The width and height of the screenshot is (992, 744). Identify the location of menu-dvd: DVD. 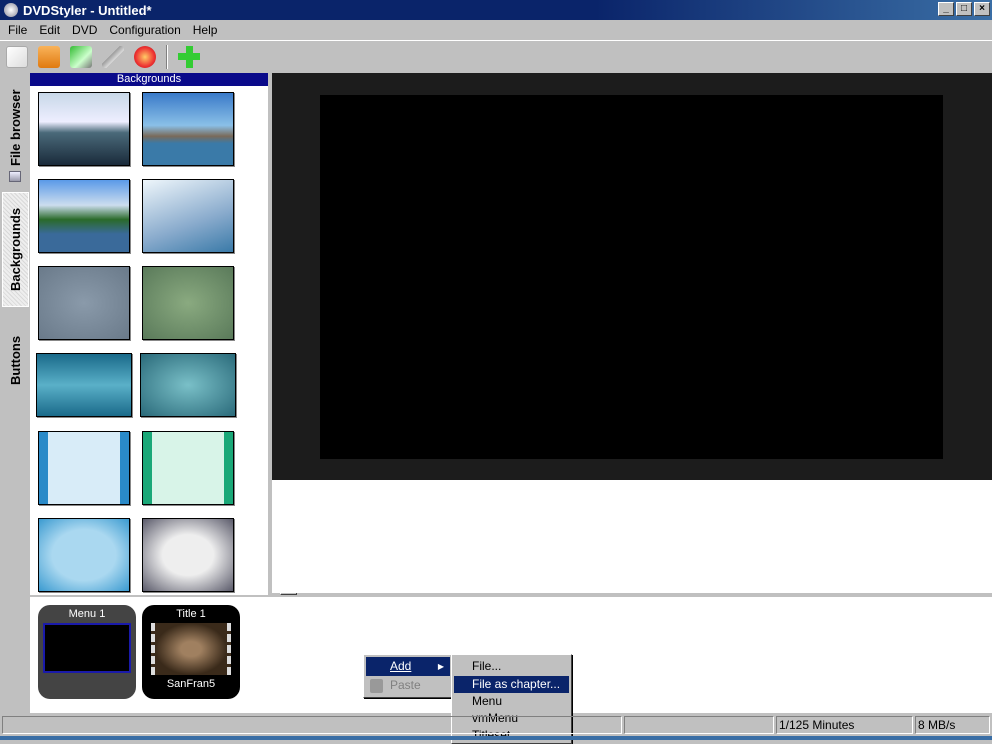
(84, 30).